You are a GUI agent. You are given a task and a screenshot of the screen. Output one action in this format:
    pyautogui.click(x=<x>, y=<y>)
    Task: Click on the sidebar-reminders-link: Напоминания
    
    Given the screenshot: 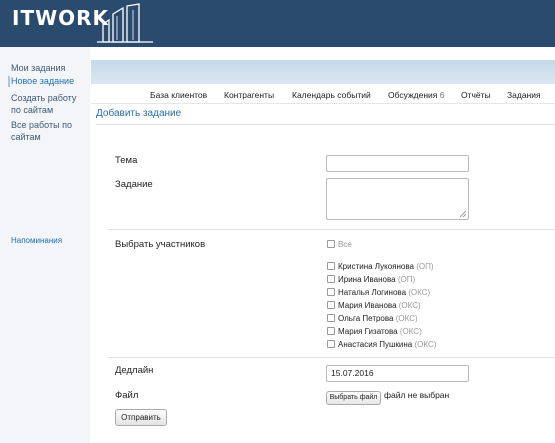 What is the action you would take?
    pyautogui.click(x=36, y=240)
    